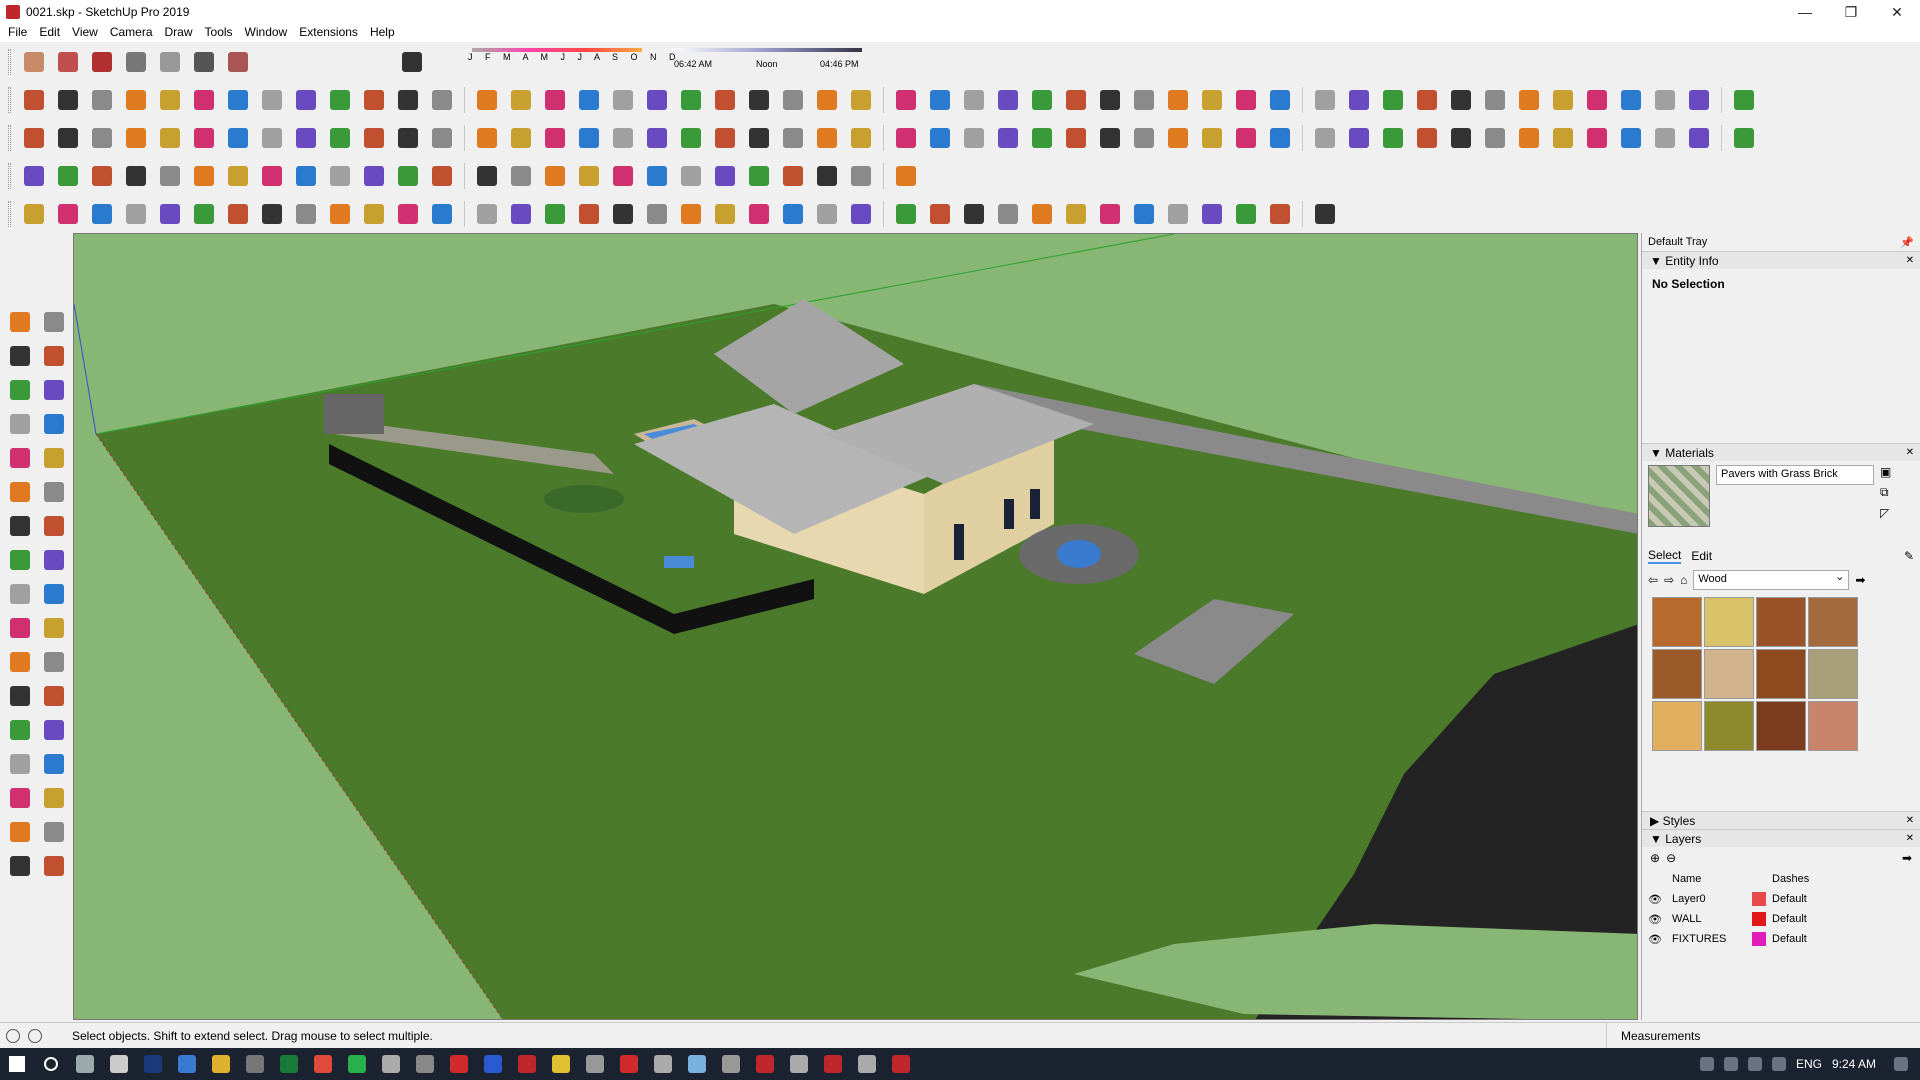 This screenshot has height=1080, width=1920. What do you see at coordinates (54, 832) in the screenshot?
I see `walk-icon` at bounding box center [54, 832].